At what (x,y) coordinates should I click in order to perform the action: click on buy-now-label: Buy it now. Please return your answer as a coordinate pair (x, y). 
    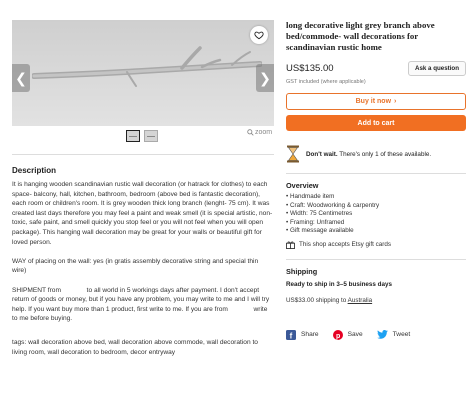
    Looking at the image, I should click on (373, 101).